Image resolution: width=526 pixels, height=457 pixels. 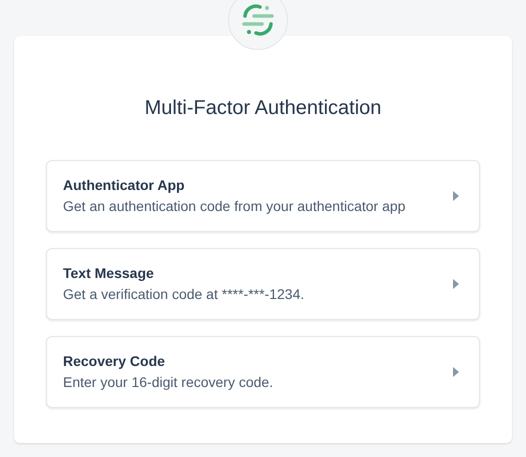 I want to click on option-description: Get a verification code at ****-***-1234., so click(x=183, y=294).